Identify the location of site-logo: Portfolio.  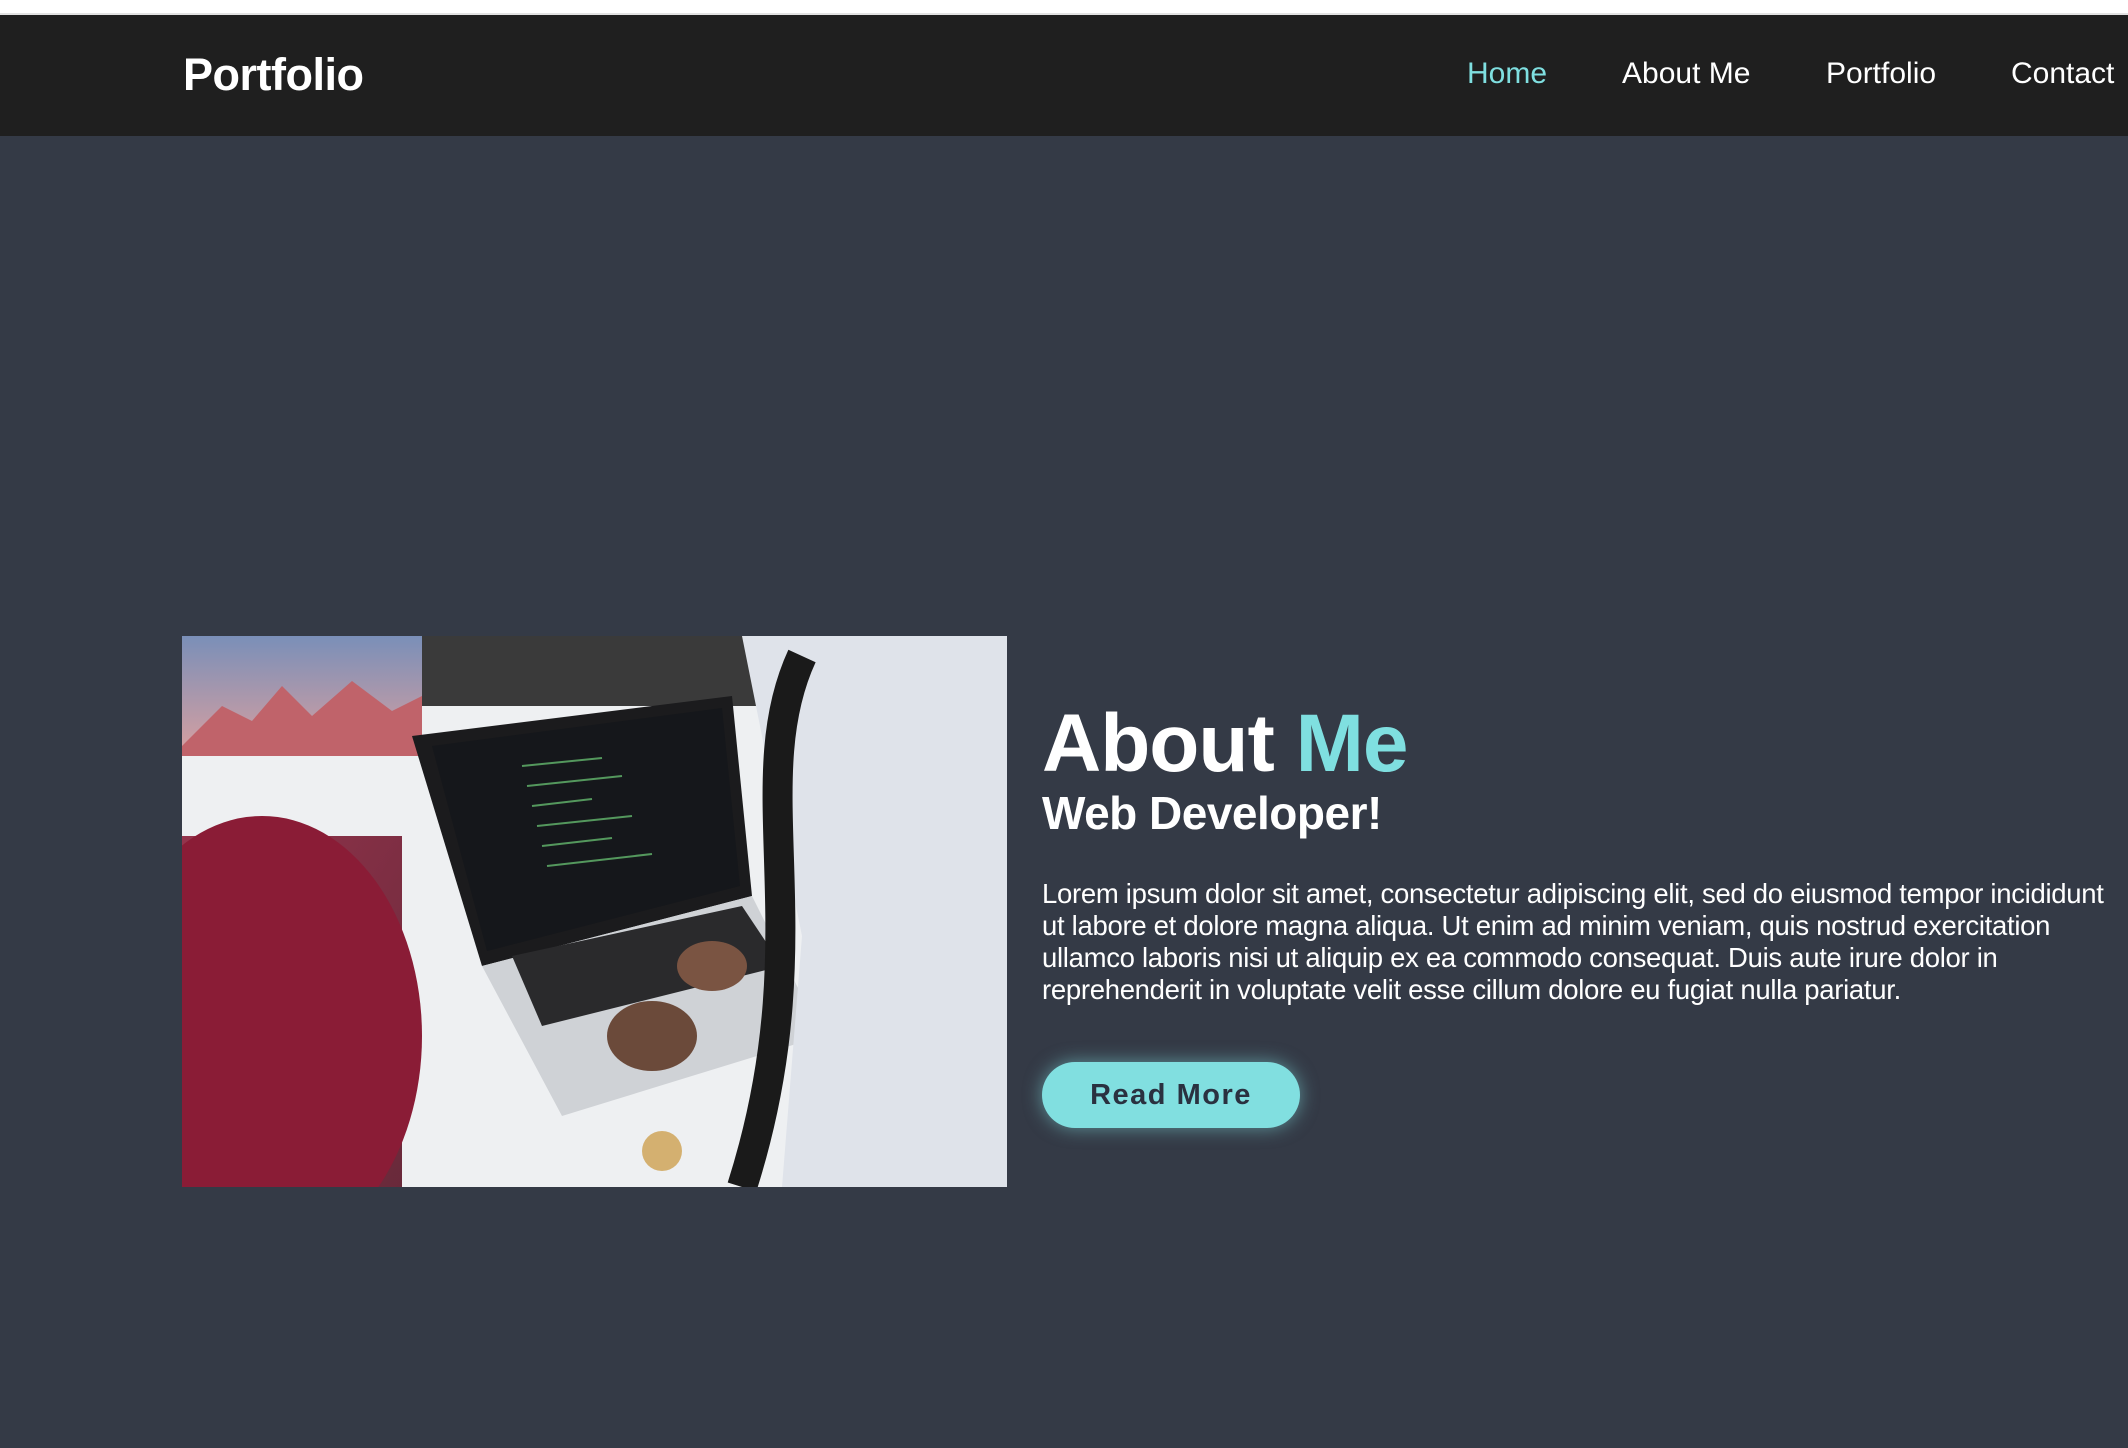
(273, 75).